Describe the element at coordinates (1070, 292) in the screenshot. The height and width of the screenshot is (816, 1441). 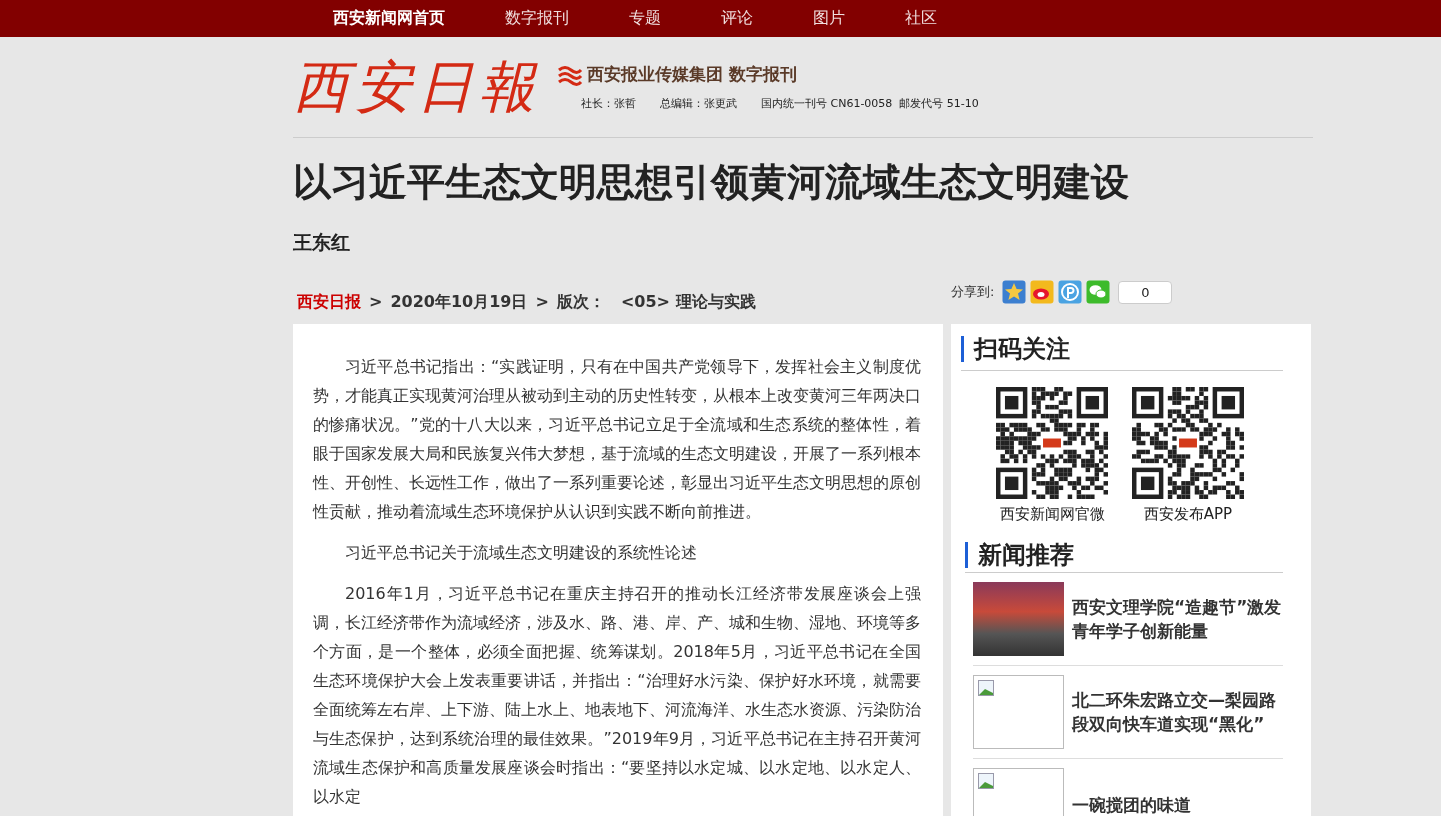
I see `p-logo-icon` at that location.